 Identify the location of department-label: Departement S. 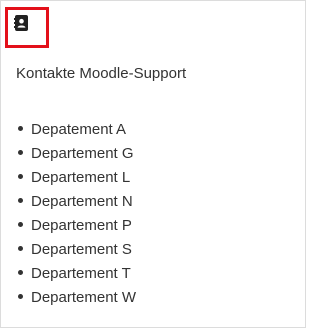
(81, 249).